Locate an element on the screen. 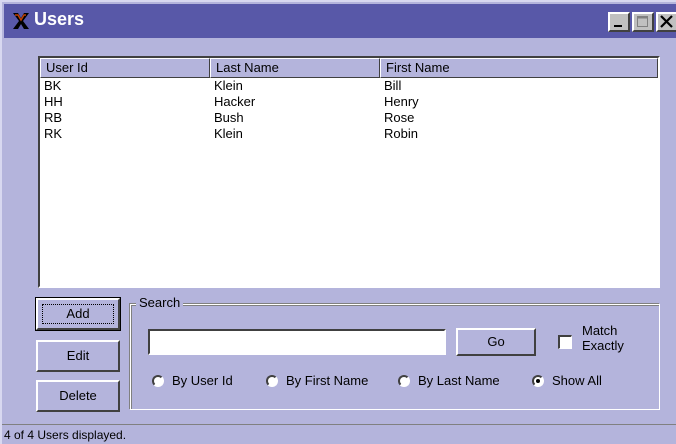 This screenshot has width=676, height=444. maximize-icon is located at coordinates (642, 21).